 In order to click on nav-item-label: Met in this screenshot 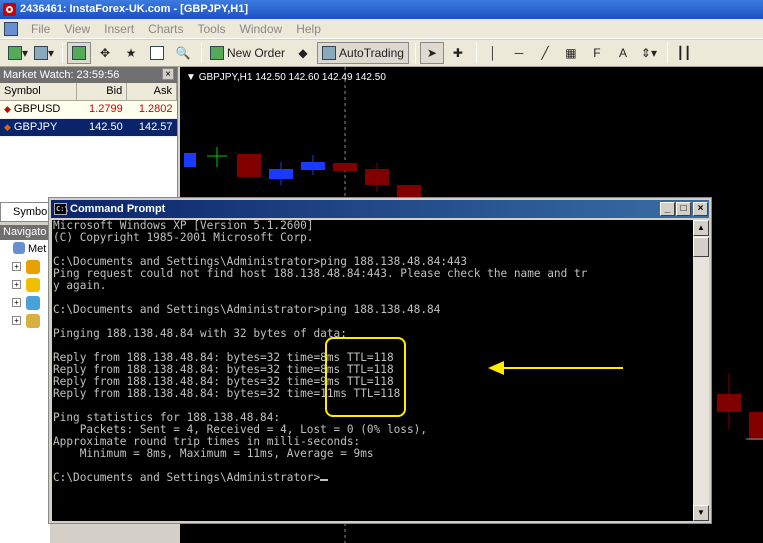, I will do `click(37, 249)`.